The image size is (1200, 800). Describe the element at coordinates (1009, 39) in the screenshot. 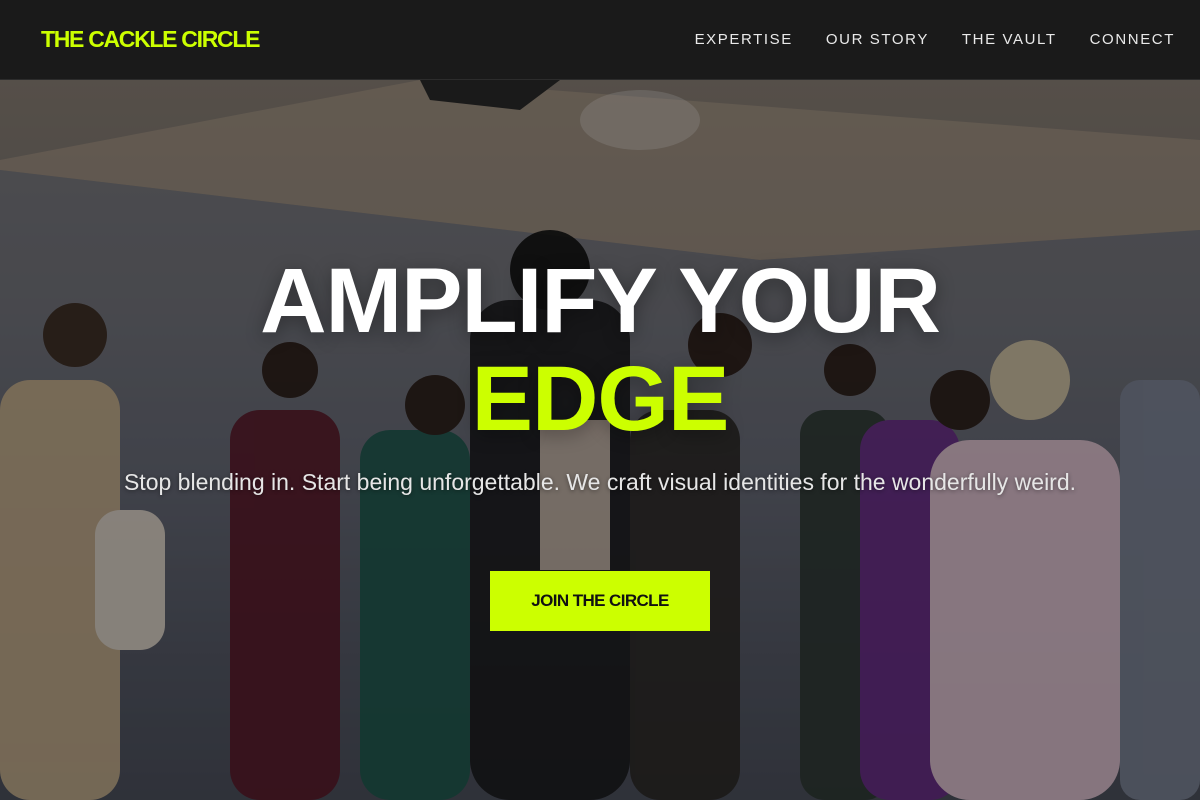

I see `nav-link-the-vault: THE VAULT` at that location.